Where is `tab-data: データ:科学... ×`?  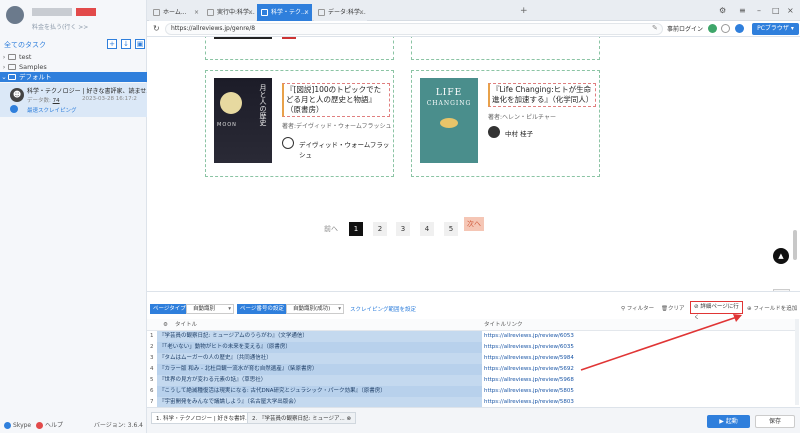 tab-data: データ:科学... × is located at coordinates (340, 12).